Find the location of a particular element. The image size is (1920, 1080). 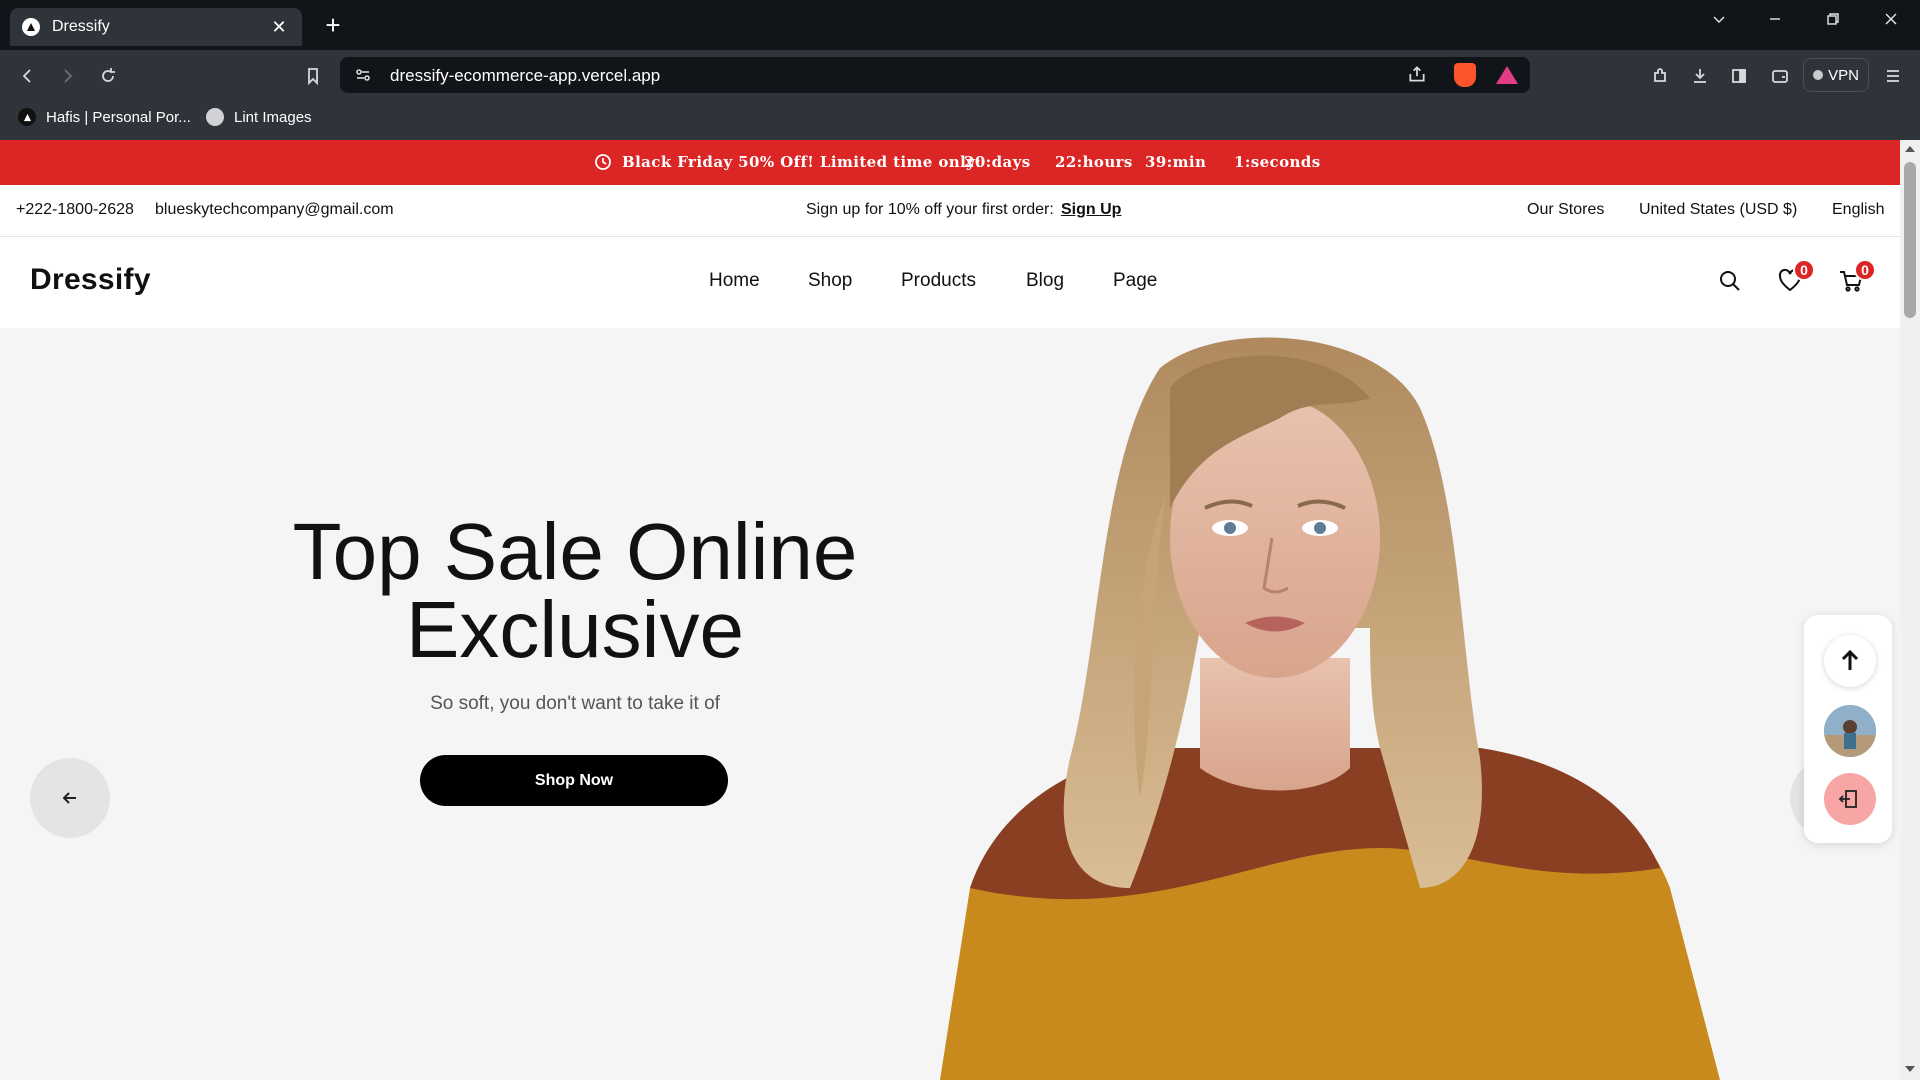

floating-action-panel is located at coordinates (1848, 729).